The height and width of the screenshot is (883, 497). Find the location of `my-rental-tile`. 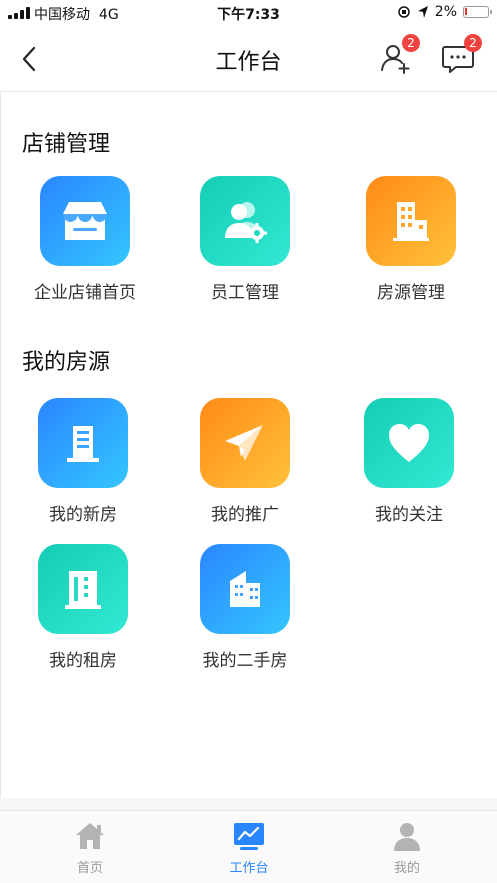

my-rental-tile is located at coordinates (83, 589).